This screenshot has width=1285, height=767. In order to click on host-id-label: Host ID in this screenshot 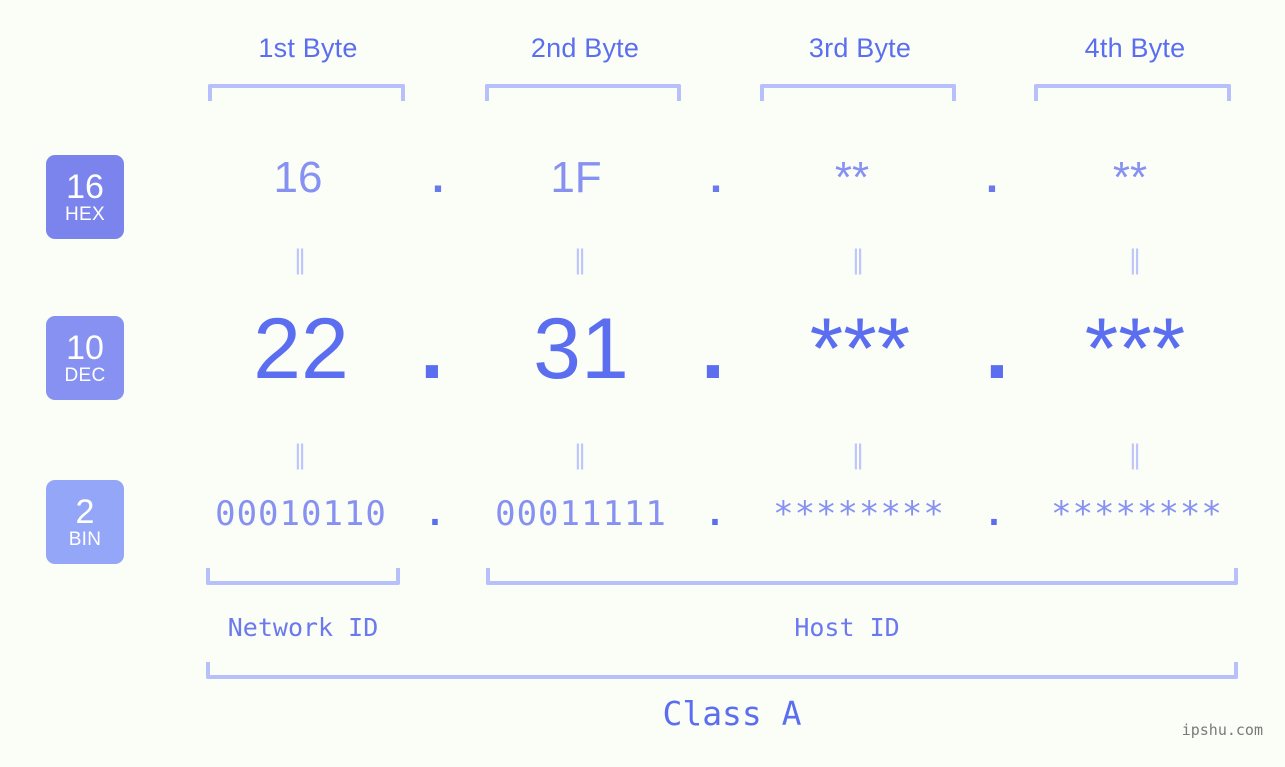, I will do `click(847, 627)`.